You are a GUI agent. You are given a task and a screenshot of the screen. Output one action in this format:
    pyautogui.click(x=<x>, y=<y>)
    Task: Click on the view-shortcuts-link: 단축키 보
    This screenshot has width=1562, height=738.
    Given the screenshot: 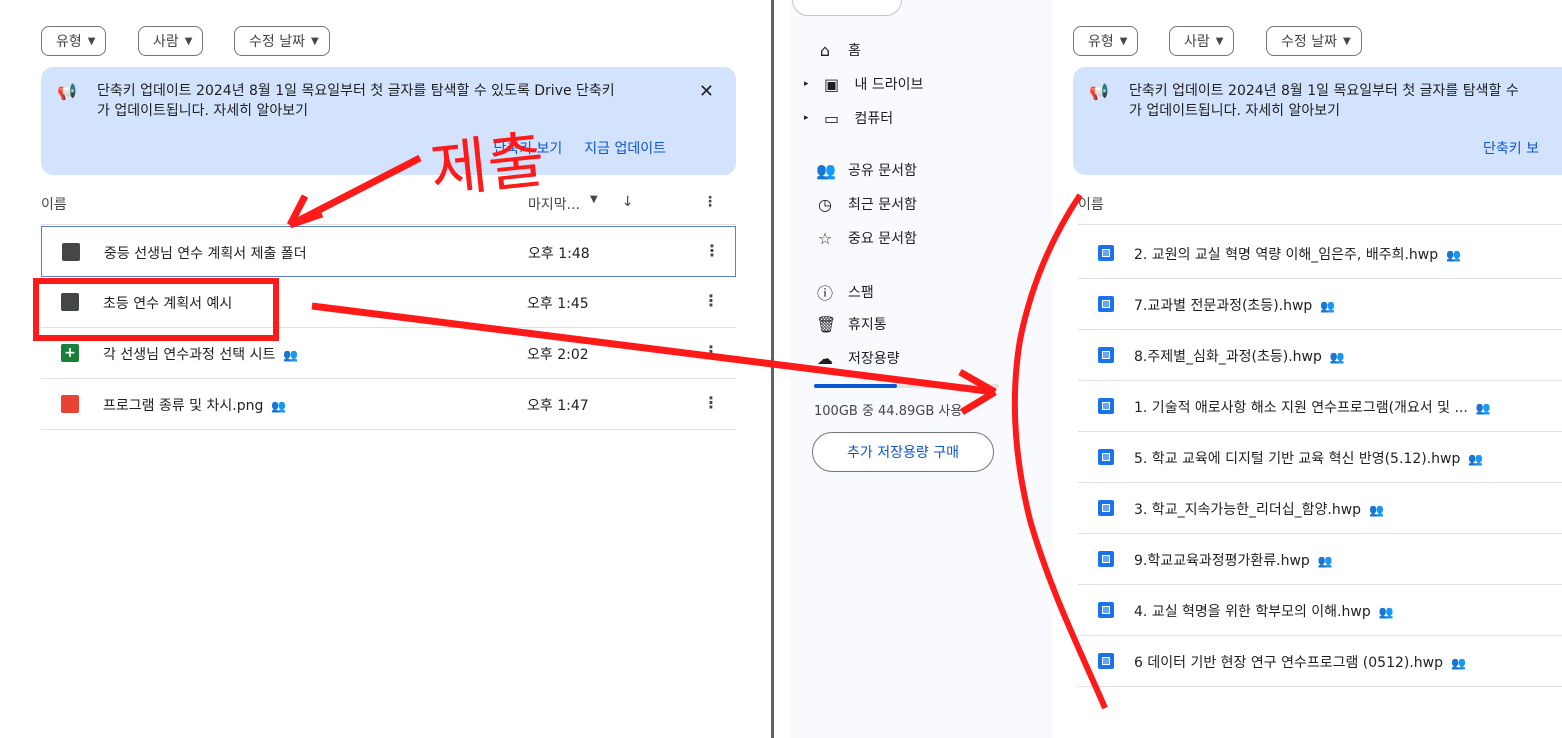 What is the action you would take?
    pyautogui.click(x=1511, y=148)
    